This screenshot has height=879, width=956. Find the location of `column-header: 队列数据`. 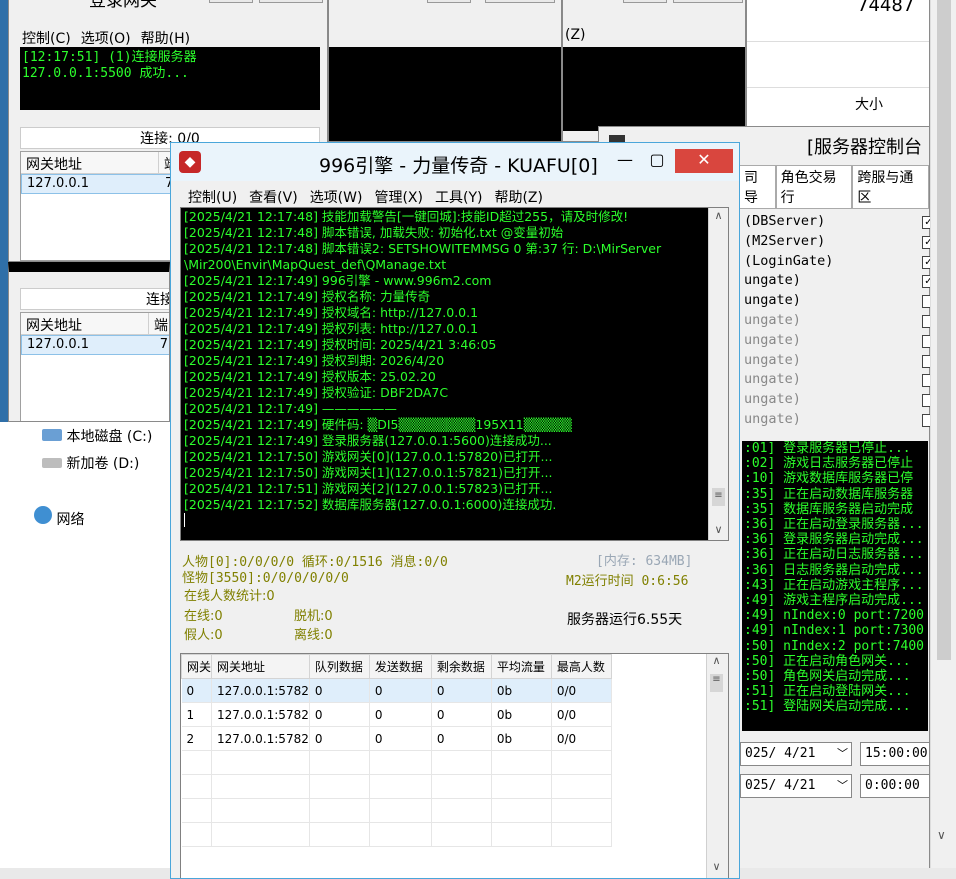

column-header: 队列数据 is located at coordinates (339, 666).